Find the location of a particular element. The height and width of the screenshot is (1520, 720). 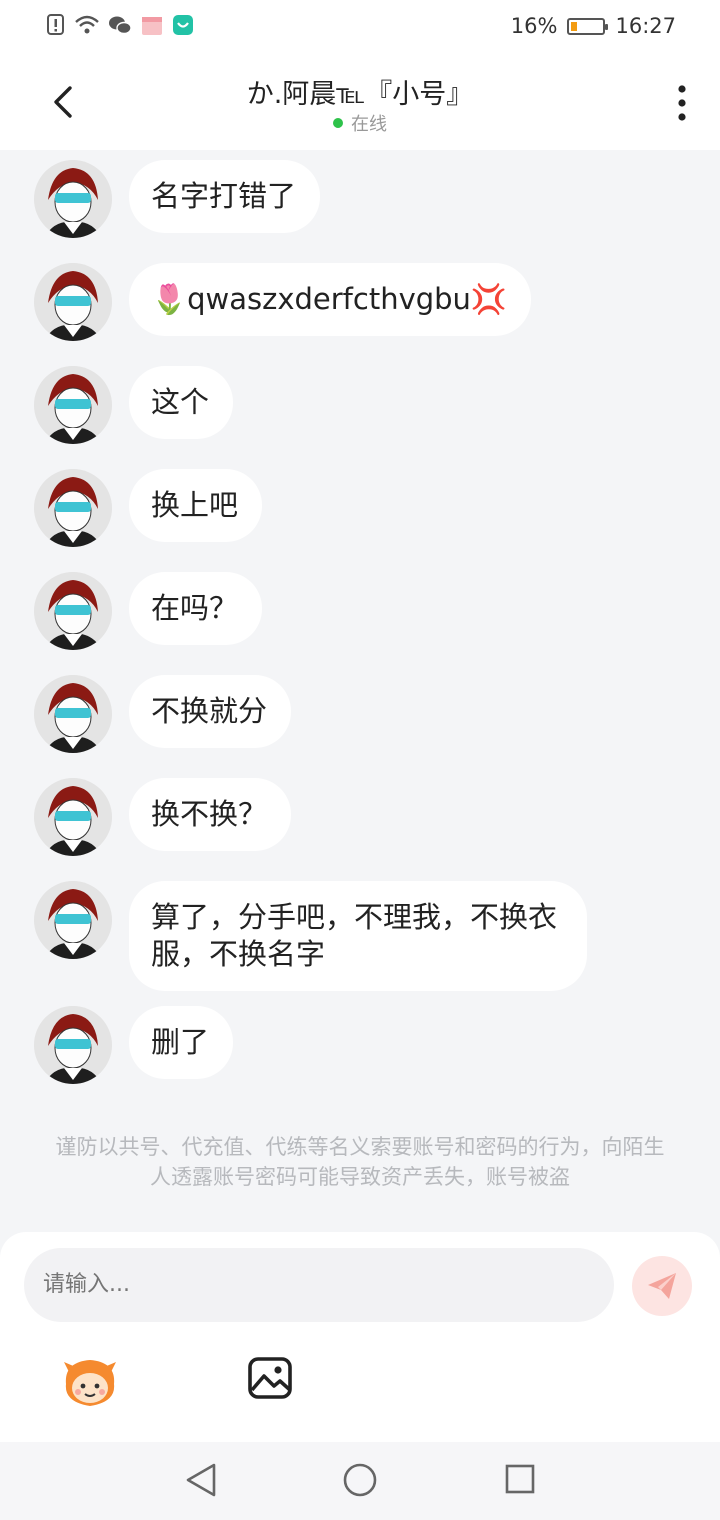

online-status-label: 在线 is located at coordinates (369, 124).